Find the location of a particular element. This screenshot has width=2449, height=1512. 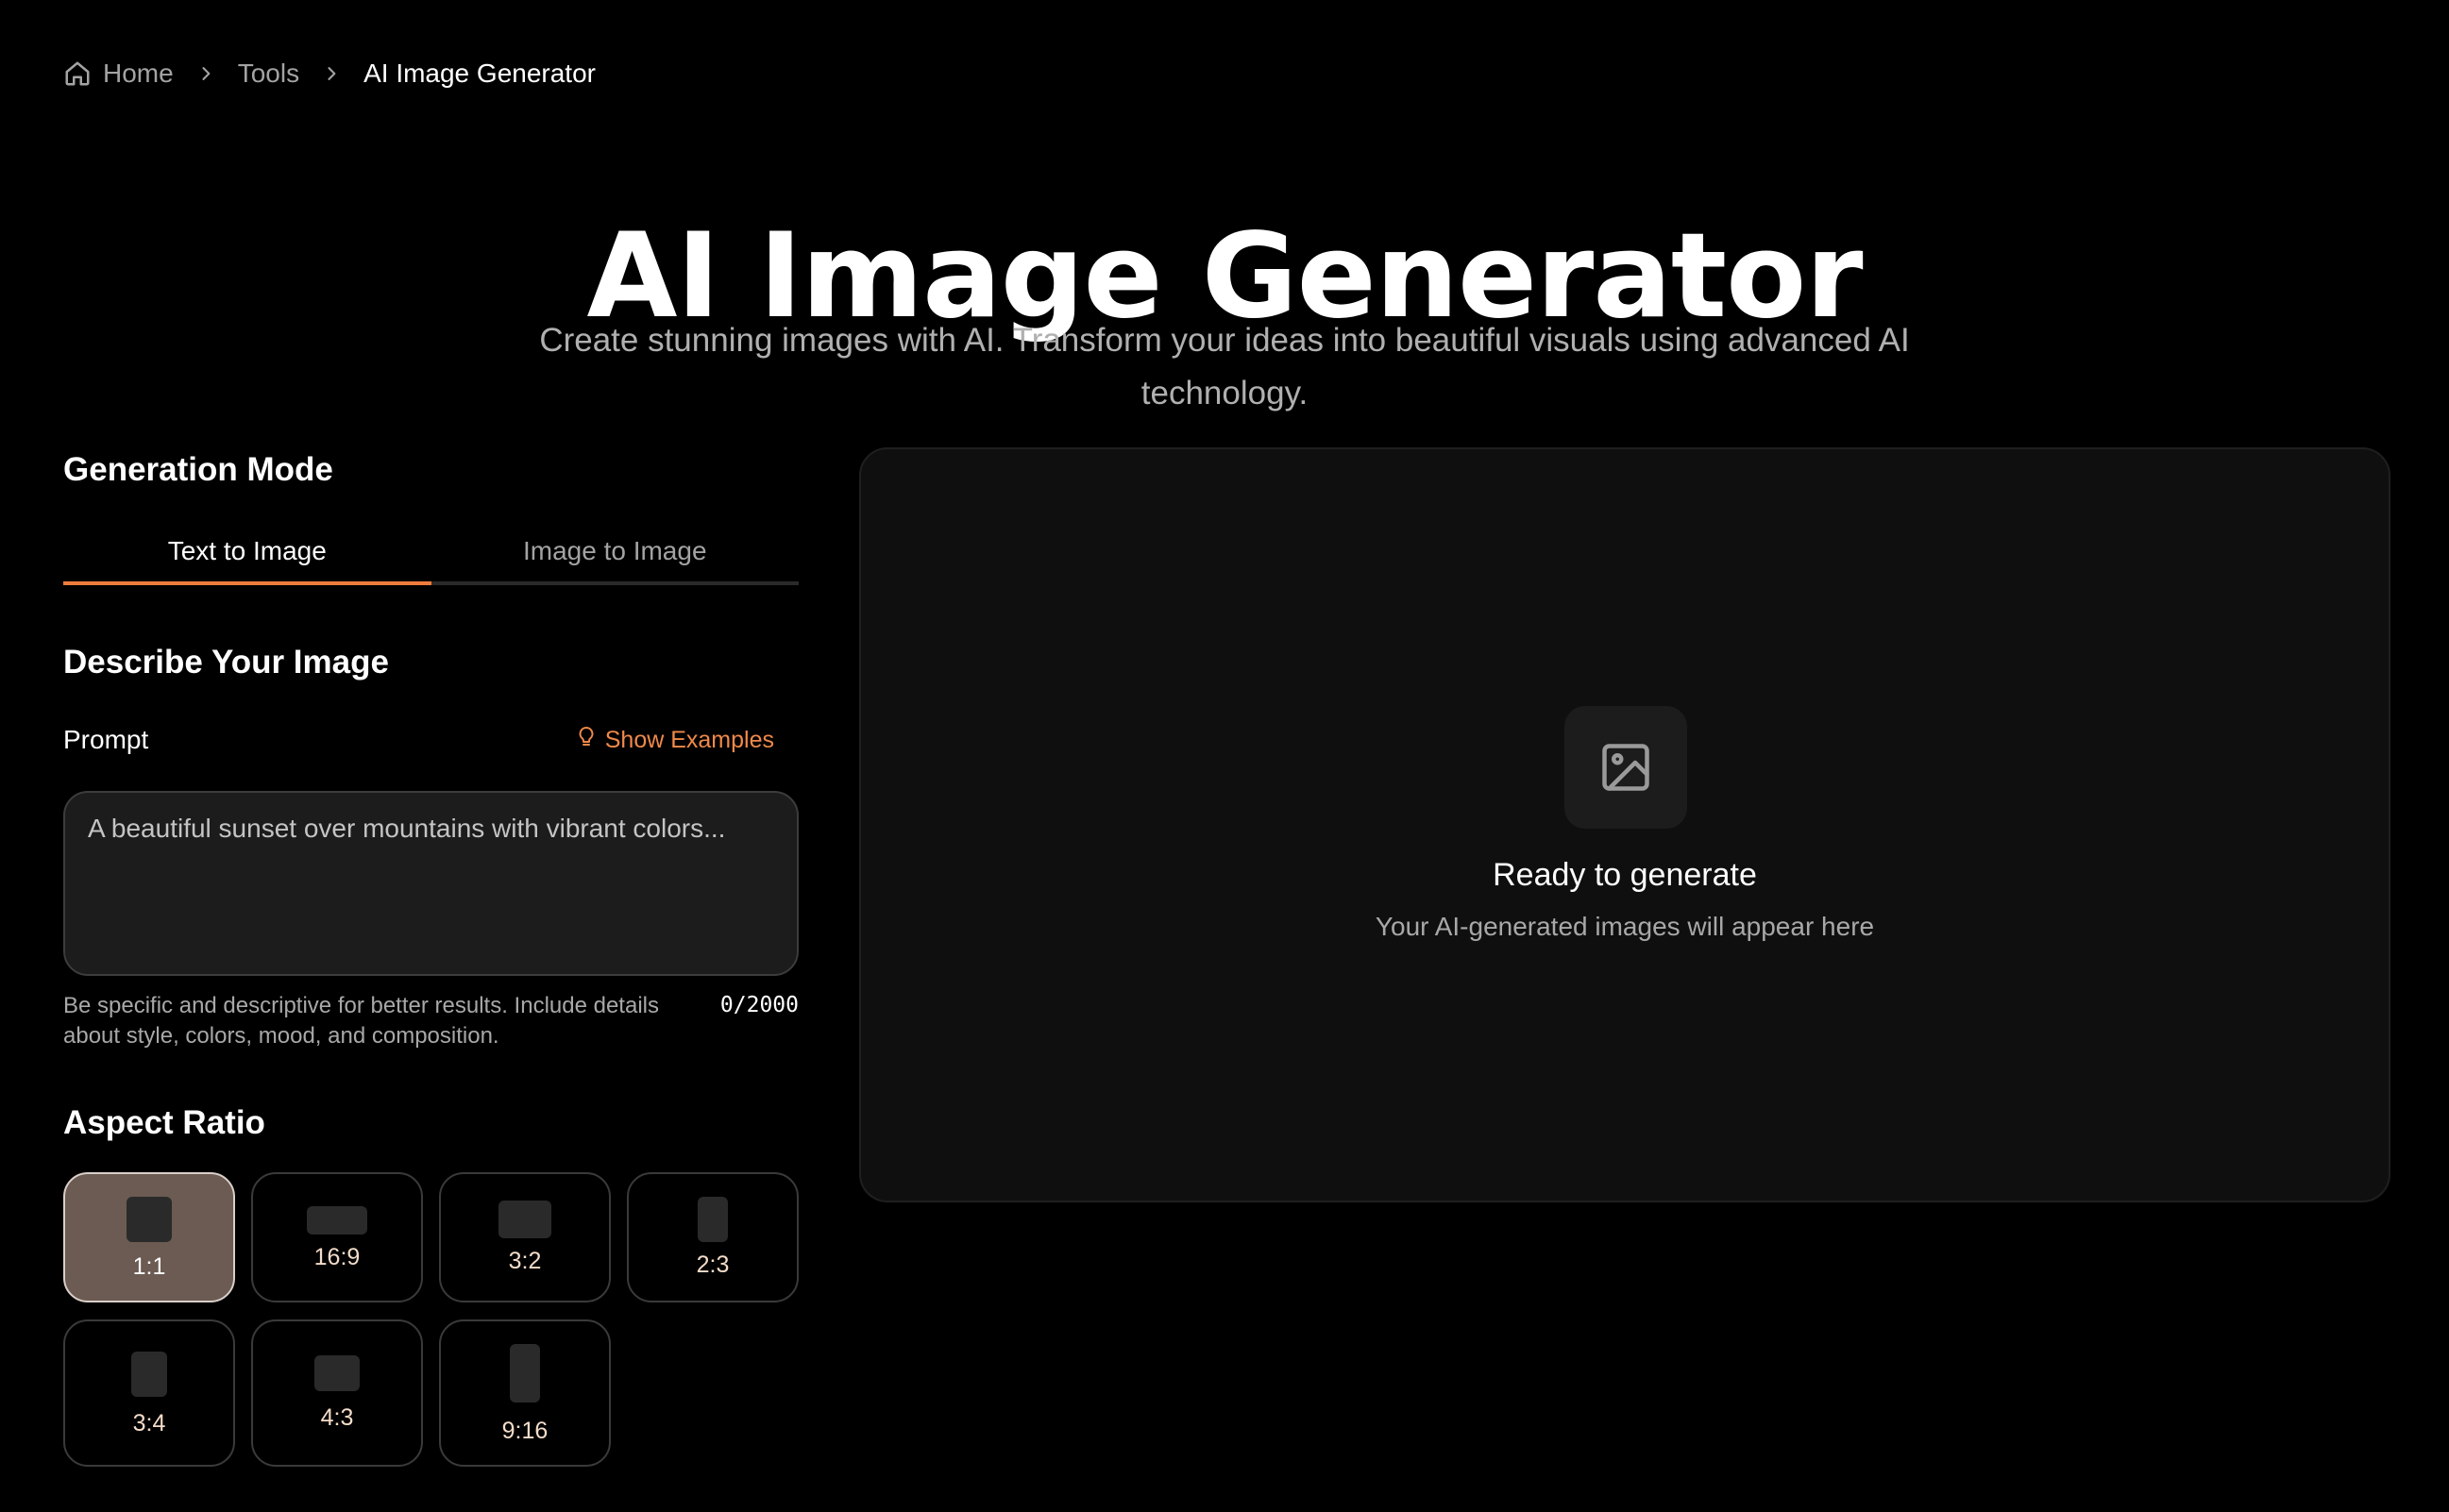

tab-text-to-image: Text to Image is located at coordinates (247, 557).